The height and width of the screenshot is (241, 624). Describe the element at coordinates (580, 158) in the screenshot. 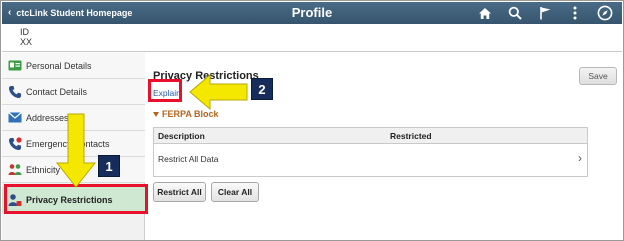

I see `chevron-right-icon: ›` at that location.